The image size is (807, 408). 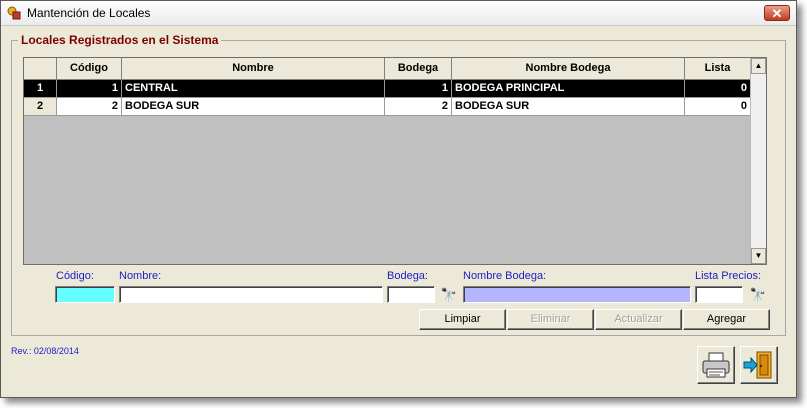 I want to click on scroll-up-button: ▲, so click(x=758, y=66).